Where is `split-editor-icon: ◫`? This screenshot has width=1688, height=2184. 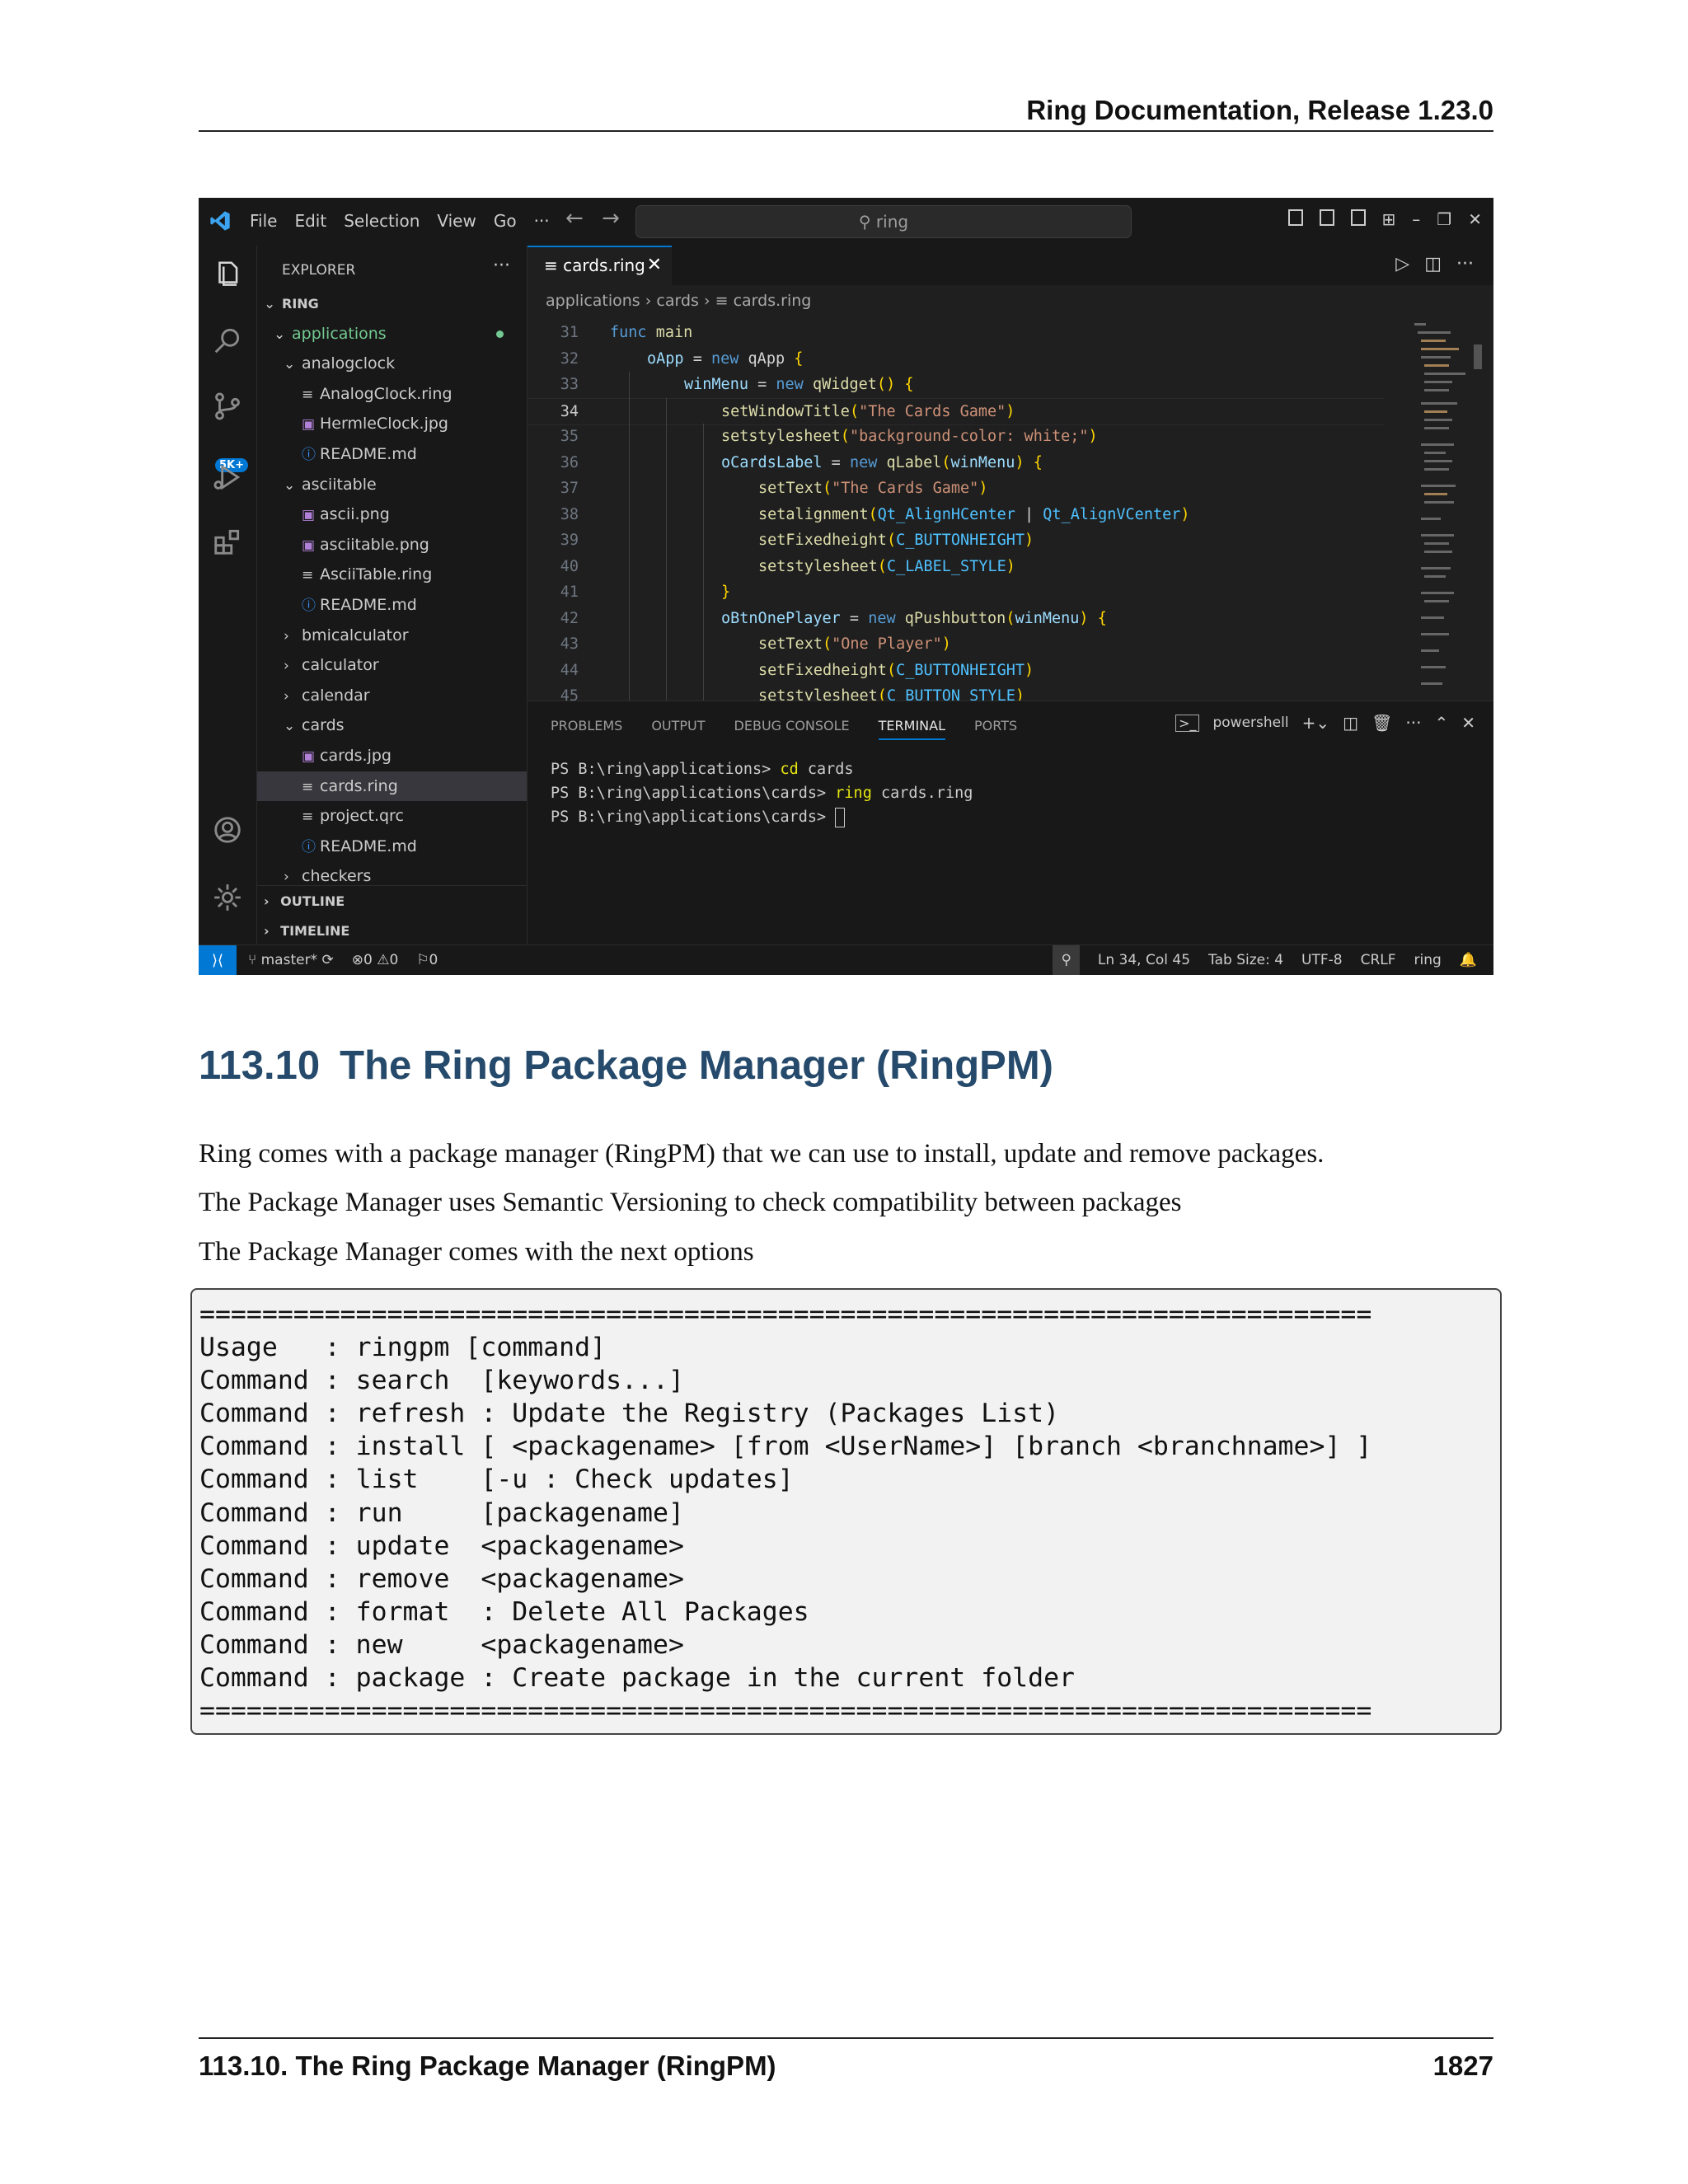
split-editor-icon: ◫ is located at coordinates (1433, 264).